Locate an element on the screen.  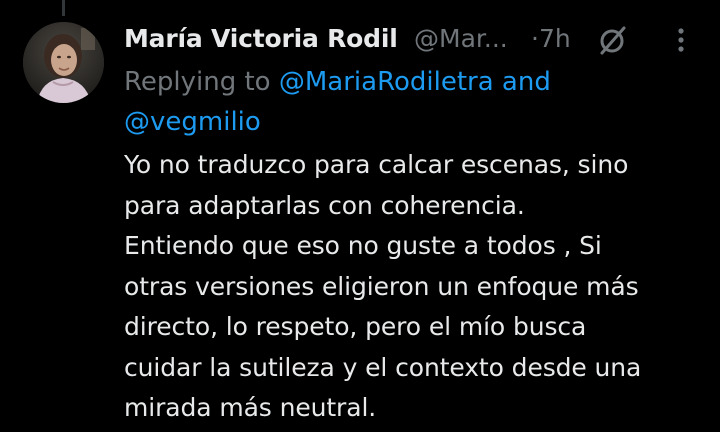
thread-connector-line is located at coordinates (63, 8).